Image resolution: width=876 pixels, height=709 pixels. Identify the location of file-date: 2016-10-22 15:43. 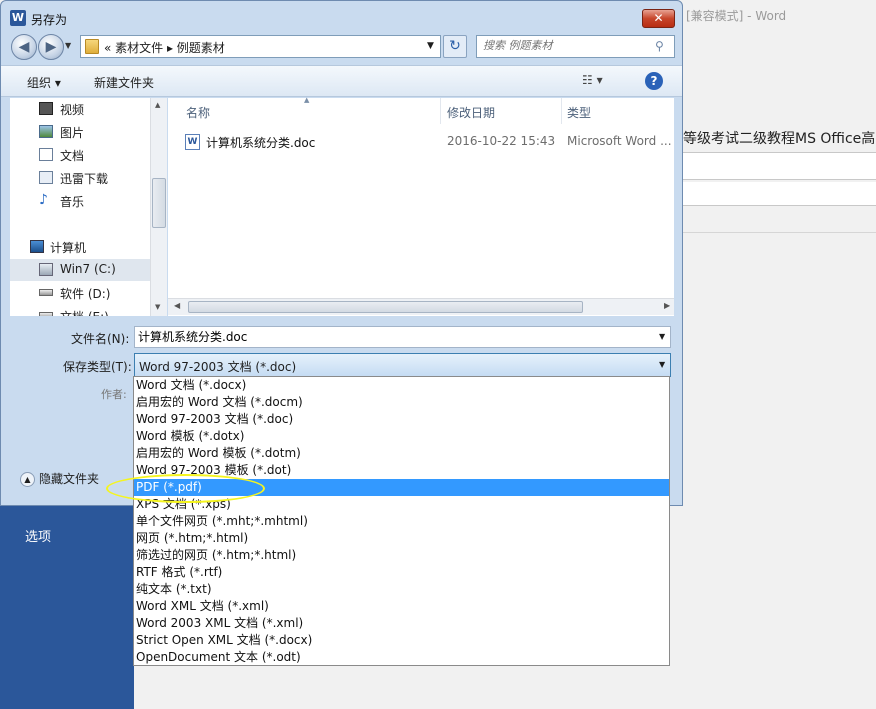
(501, 141).